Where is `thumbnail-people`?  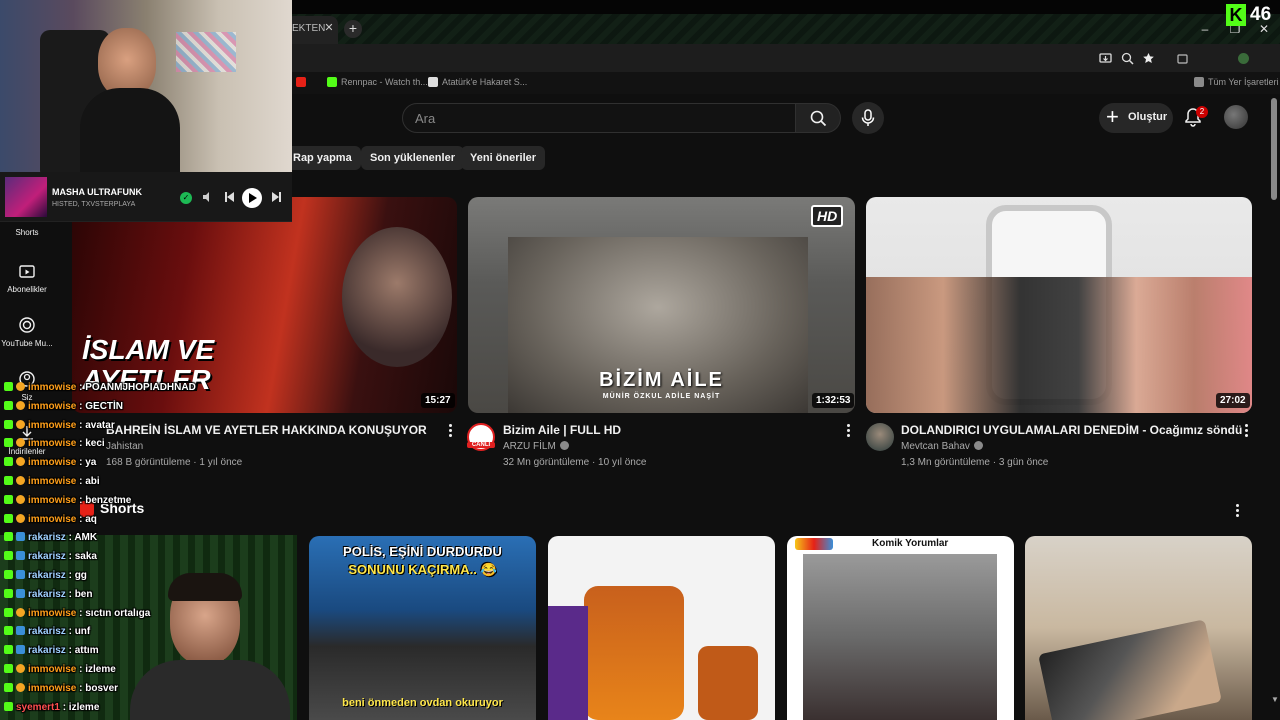 thumbnail-people is located at coordinates (1059, 345).